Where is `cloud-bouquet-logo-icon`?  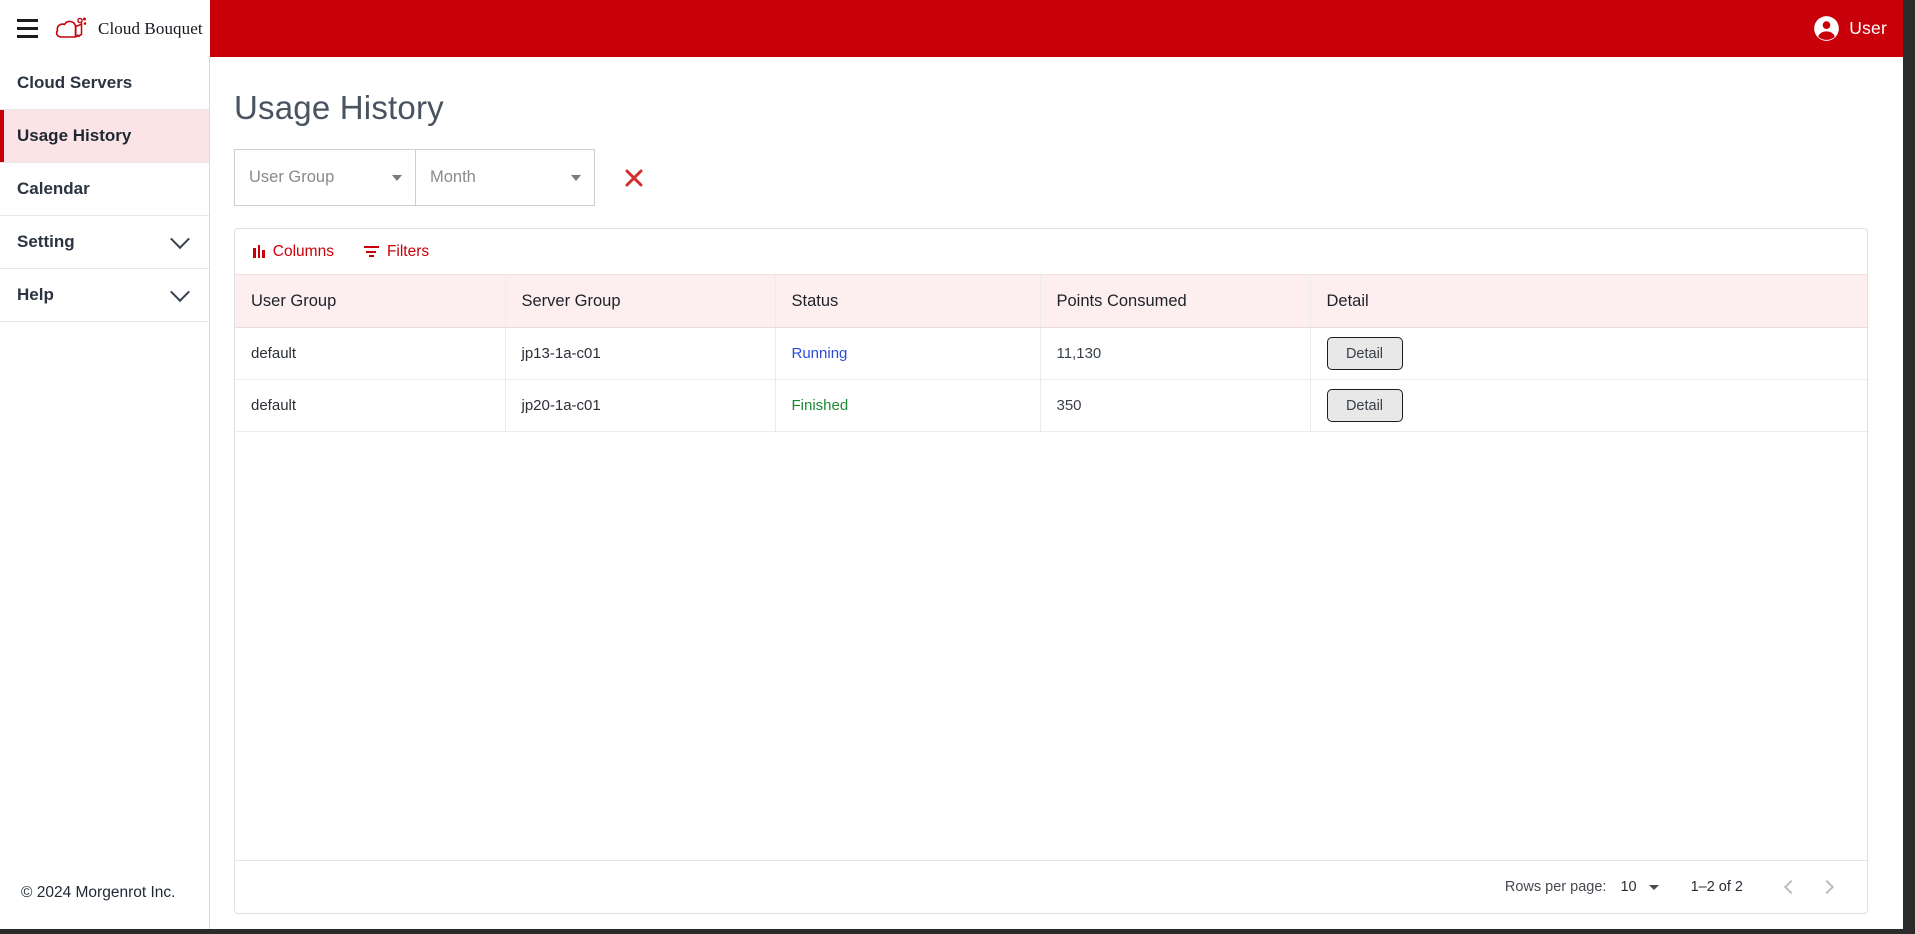
cloud-bouquet-logo-icon is located at coordinates (71, 27).